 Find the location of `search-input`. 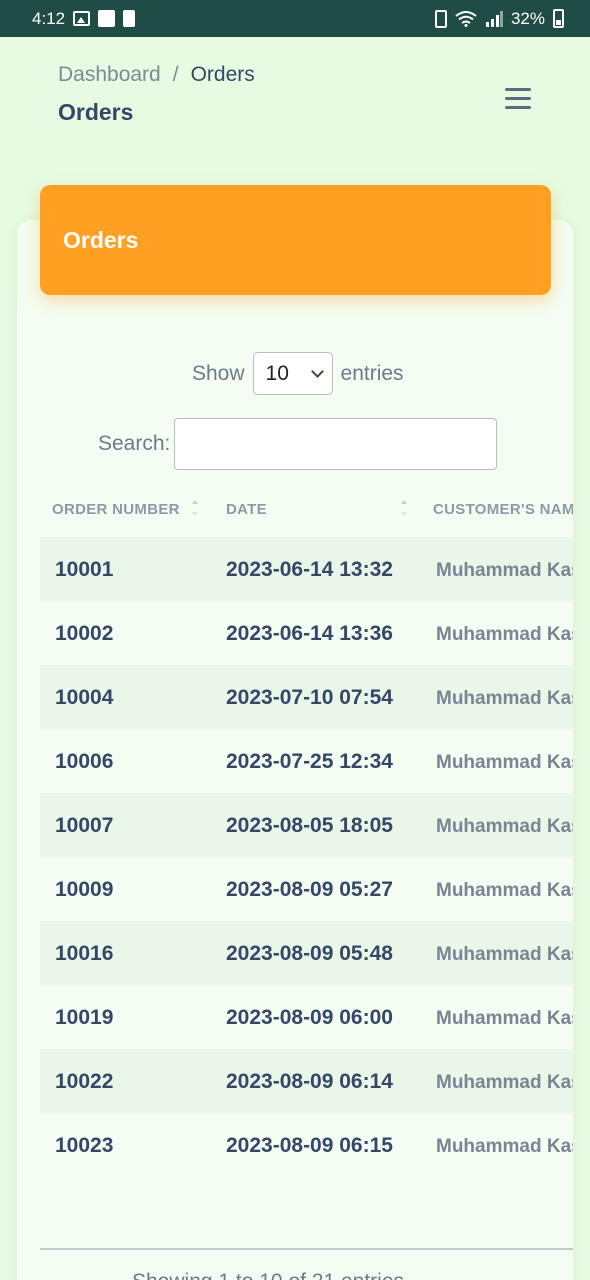

search-input is located at coordinates (336, 444).